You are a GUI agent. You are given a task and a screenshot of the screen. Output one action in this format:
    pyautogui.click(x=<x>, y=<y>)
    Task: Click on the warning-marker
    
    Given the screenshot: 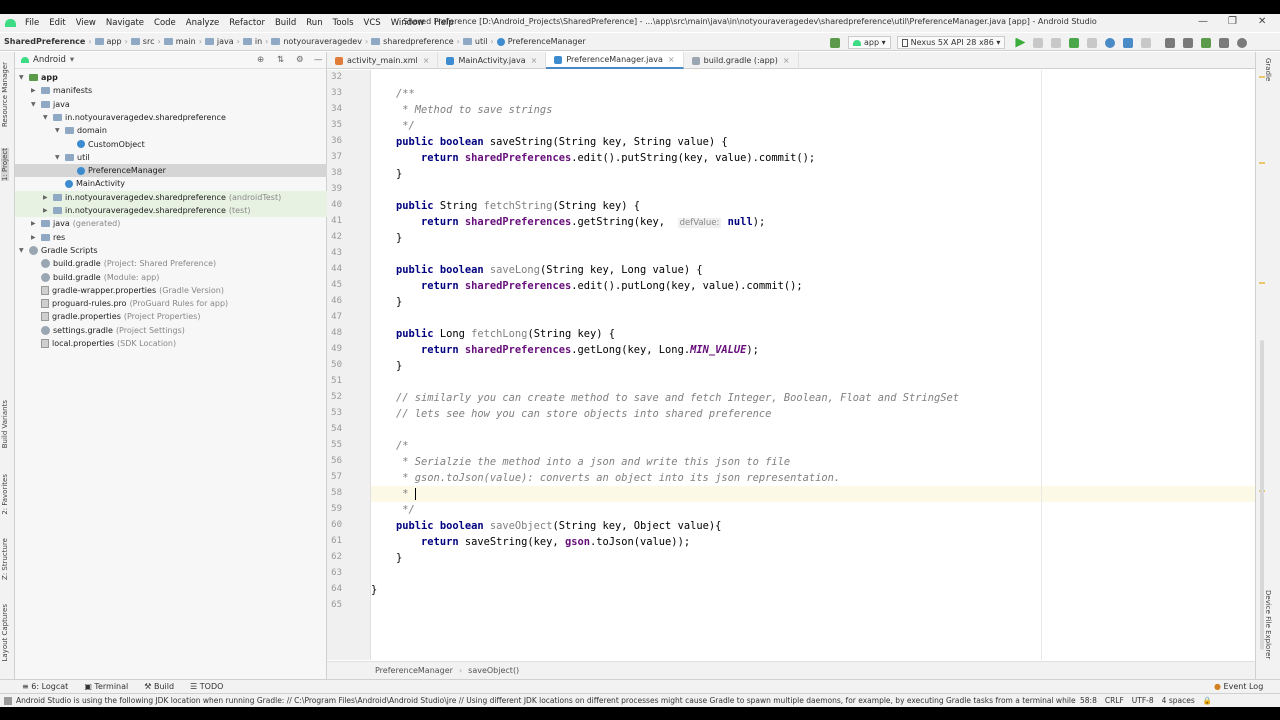 What is the action you would take?
    pyautogui.click(x=1262, y=77)
    